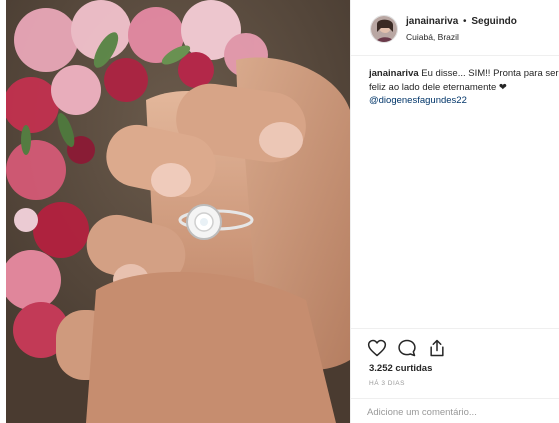 Image resolution: width=559 pixels, height=423 pixels. I want to click on profile-picture, so click(384, 29).